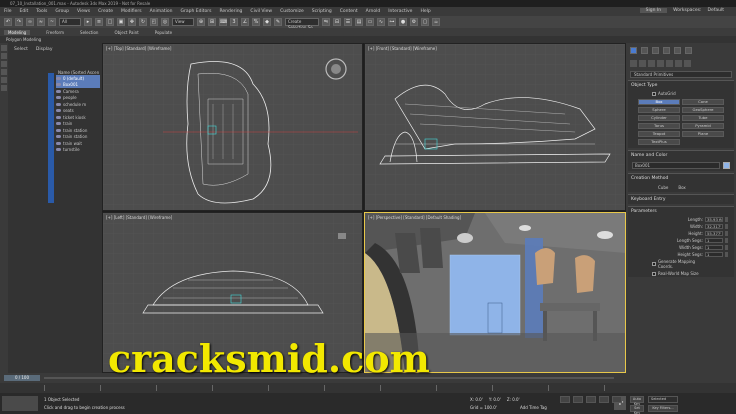  What do you see at coordinates (676, 165) in the screenshot?
I see `object-name-input: Box001` at bounding box center [676, 165].